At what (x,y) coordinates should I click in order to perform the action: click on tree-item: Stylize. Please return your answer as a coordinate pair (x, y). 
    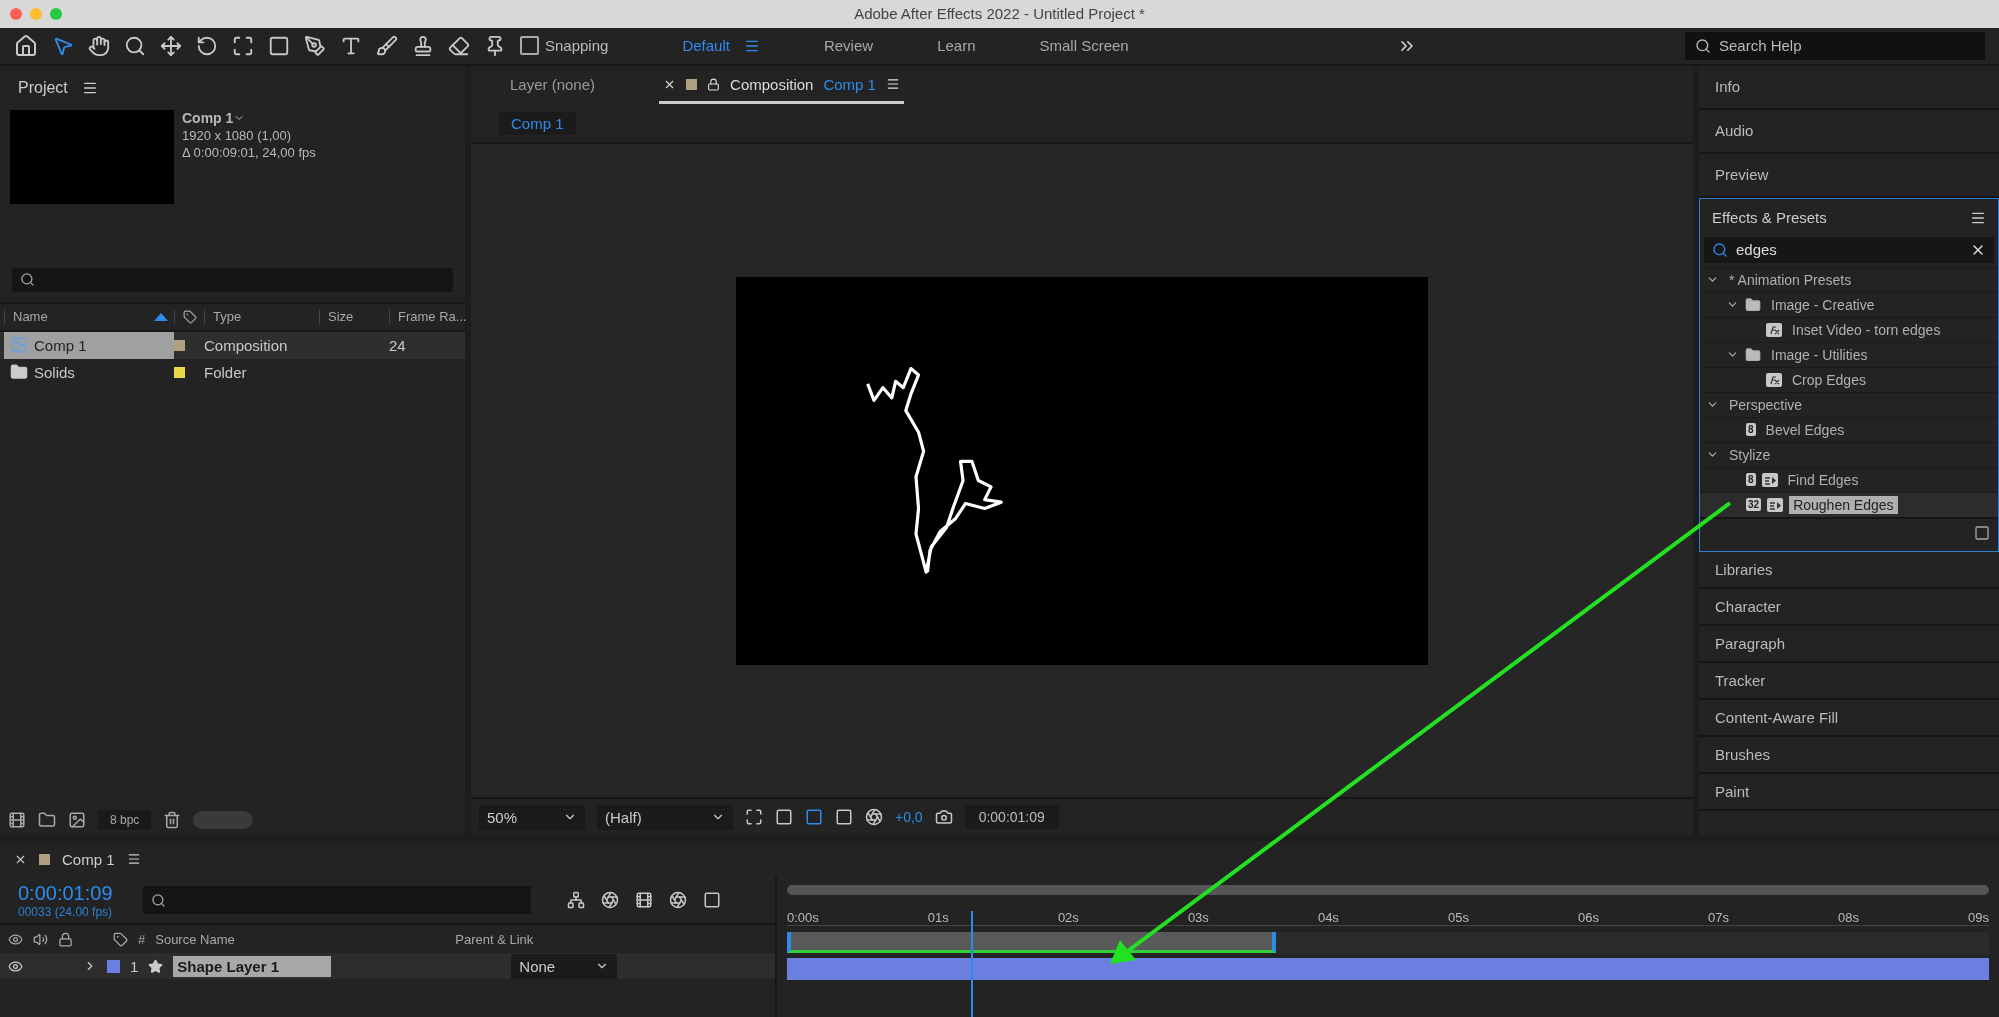
    Looking at the image, I should click on (1750, 454).